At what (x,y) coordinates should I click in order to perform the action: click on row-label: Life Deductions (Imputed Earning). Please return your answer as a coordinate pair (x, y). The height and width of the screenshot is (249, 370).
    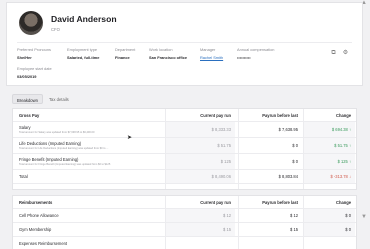
    Looking at the image, I should click on (50, 143).